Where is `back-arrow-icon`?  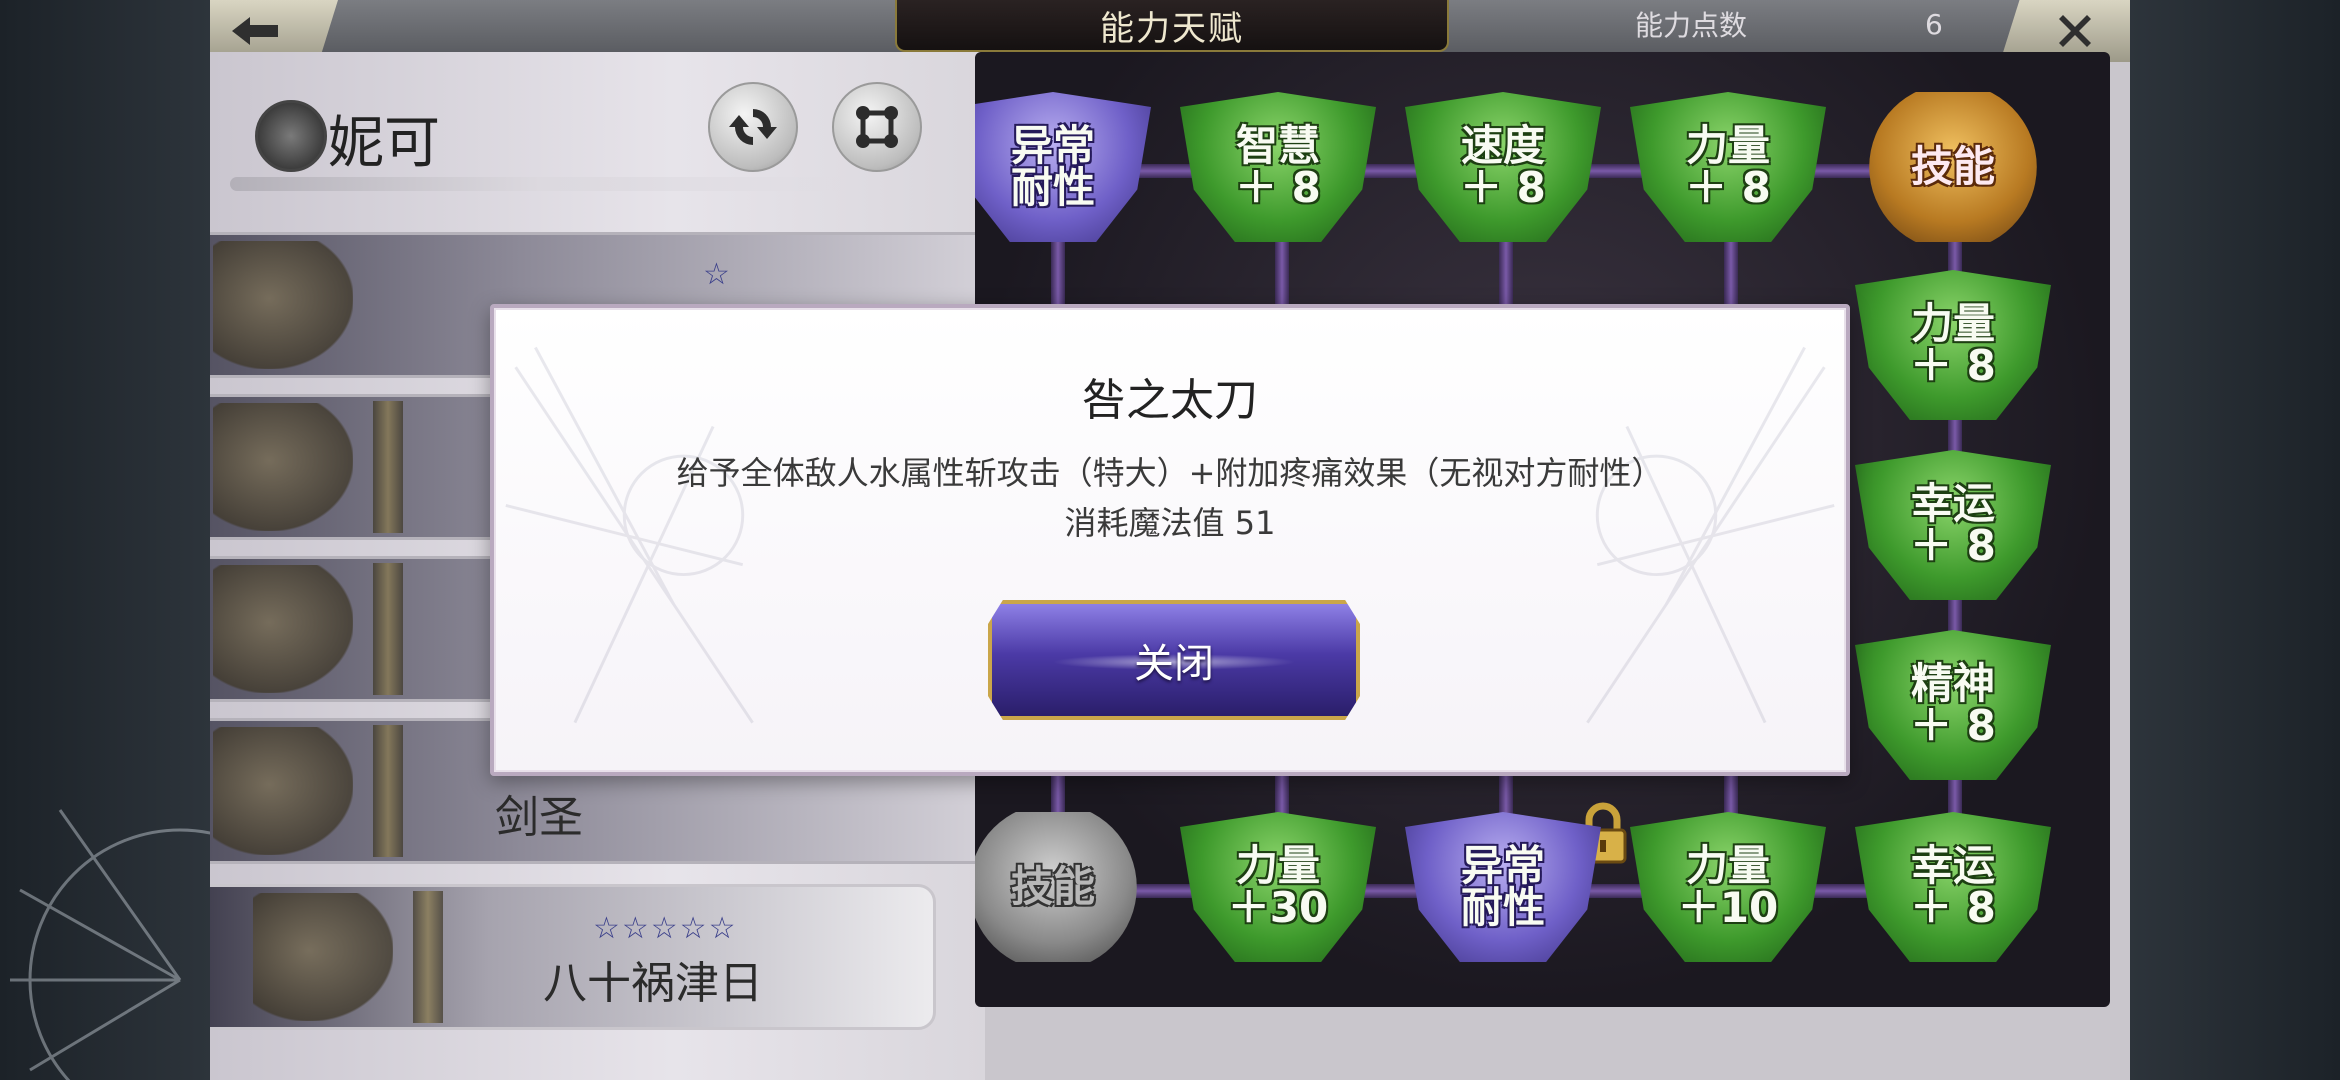 back-arrow-icon is located at coordinates (255, 31).